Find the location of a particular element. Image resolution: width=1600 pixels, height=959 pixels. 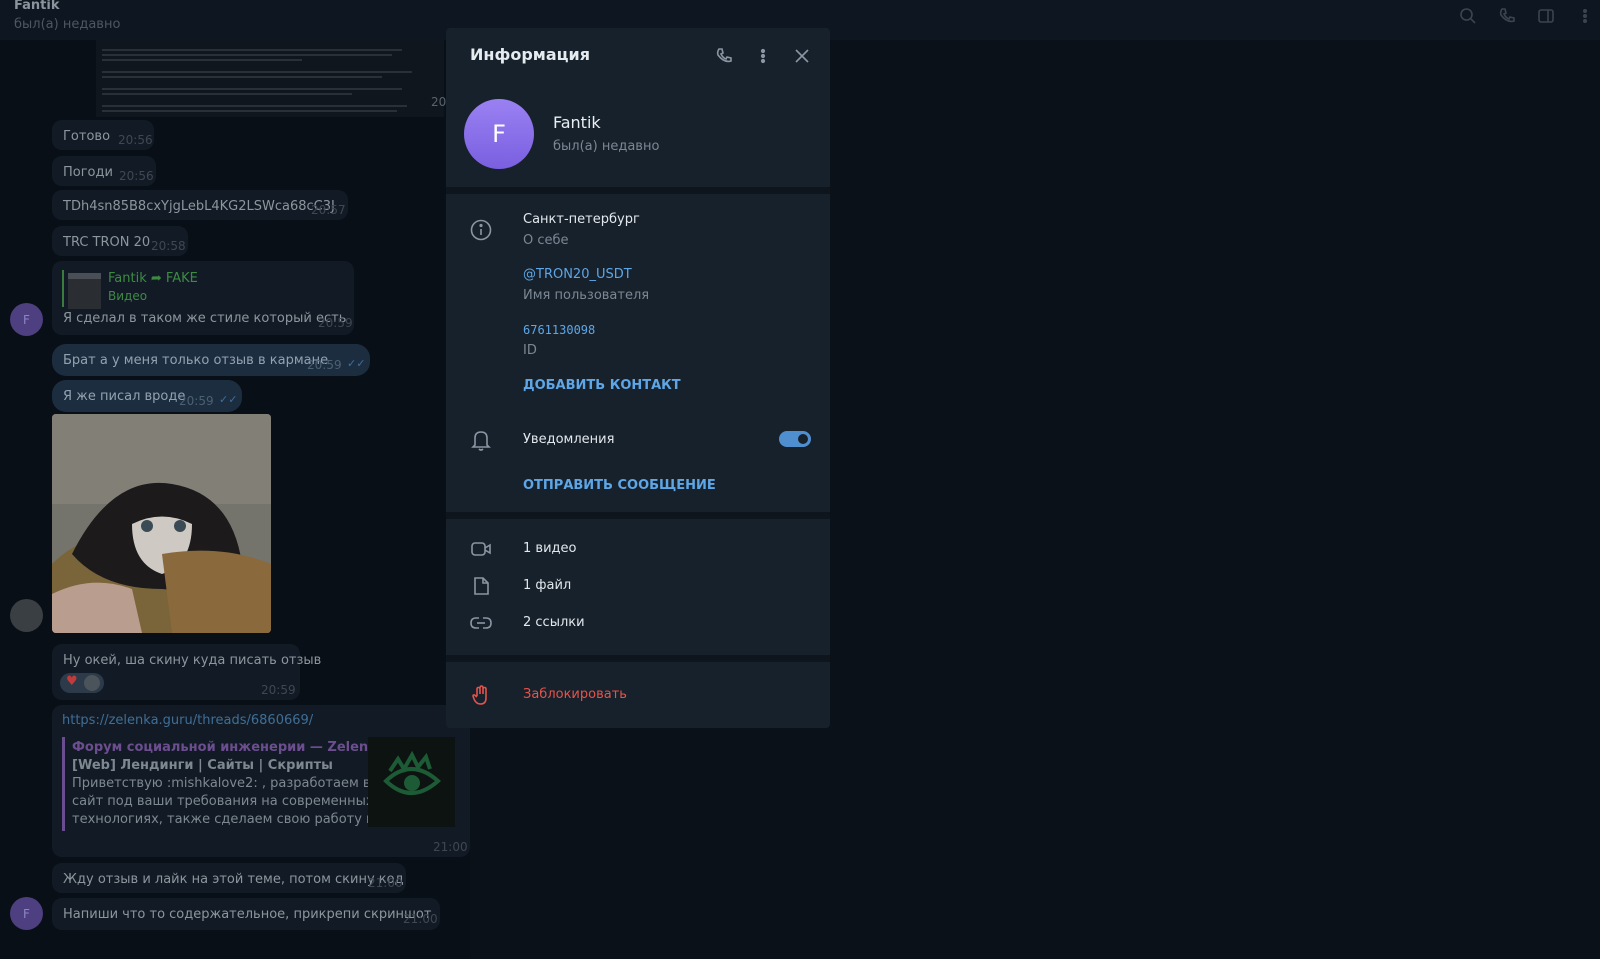

reply-forward-label: FAKE is located at coordinates (181, 278).